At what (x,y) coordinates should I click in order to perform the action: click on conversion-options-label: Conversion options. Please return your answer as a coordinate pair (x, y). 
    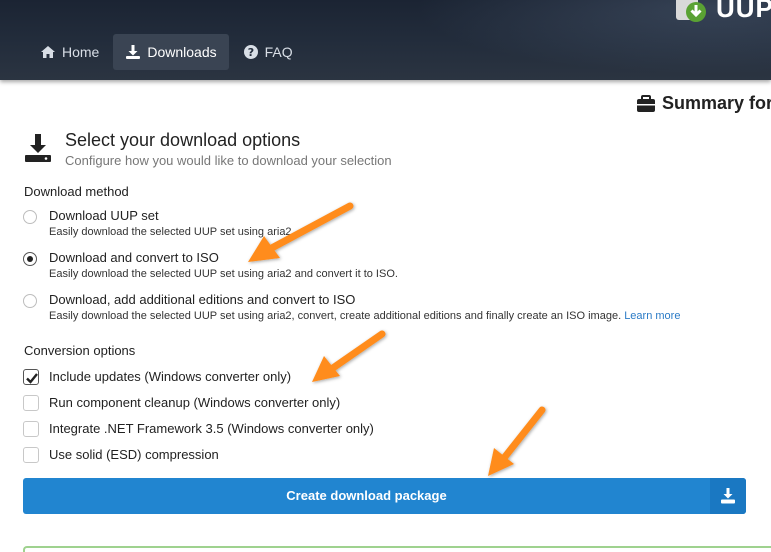
    Looking at the image, I should click on (80, 350).